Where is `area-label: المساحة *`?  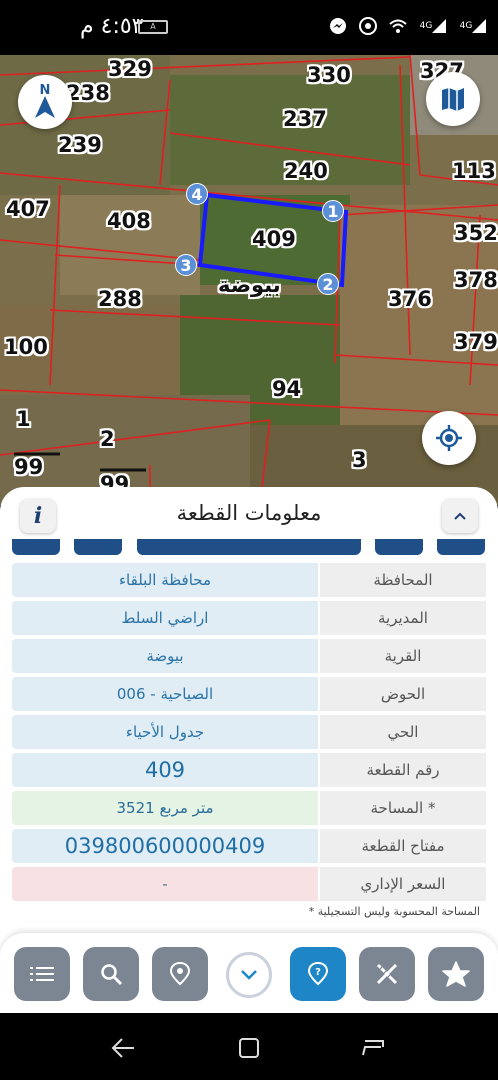 area-label: المساحة * is located at coordinates (403, 808).